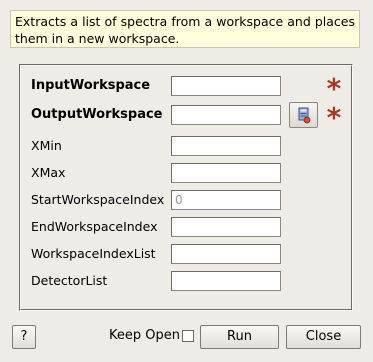  Describe the element at coordinates (226, 115) in the screenshot. I see `output-workspace-field` at that location.